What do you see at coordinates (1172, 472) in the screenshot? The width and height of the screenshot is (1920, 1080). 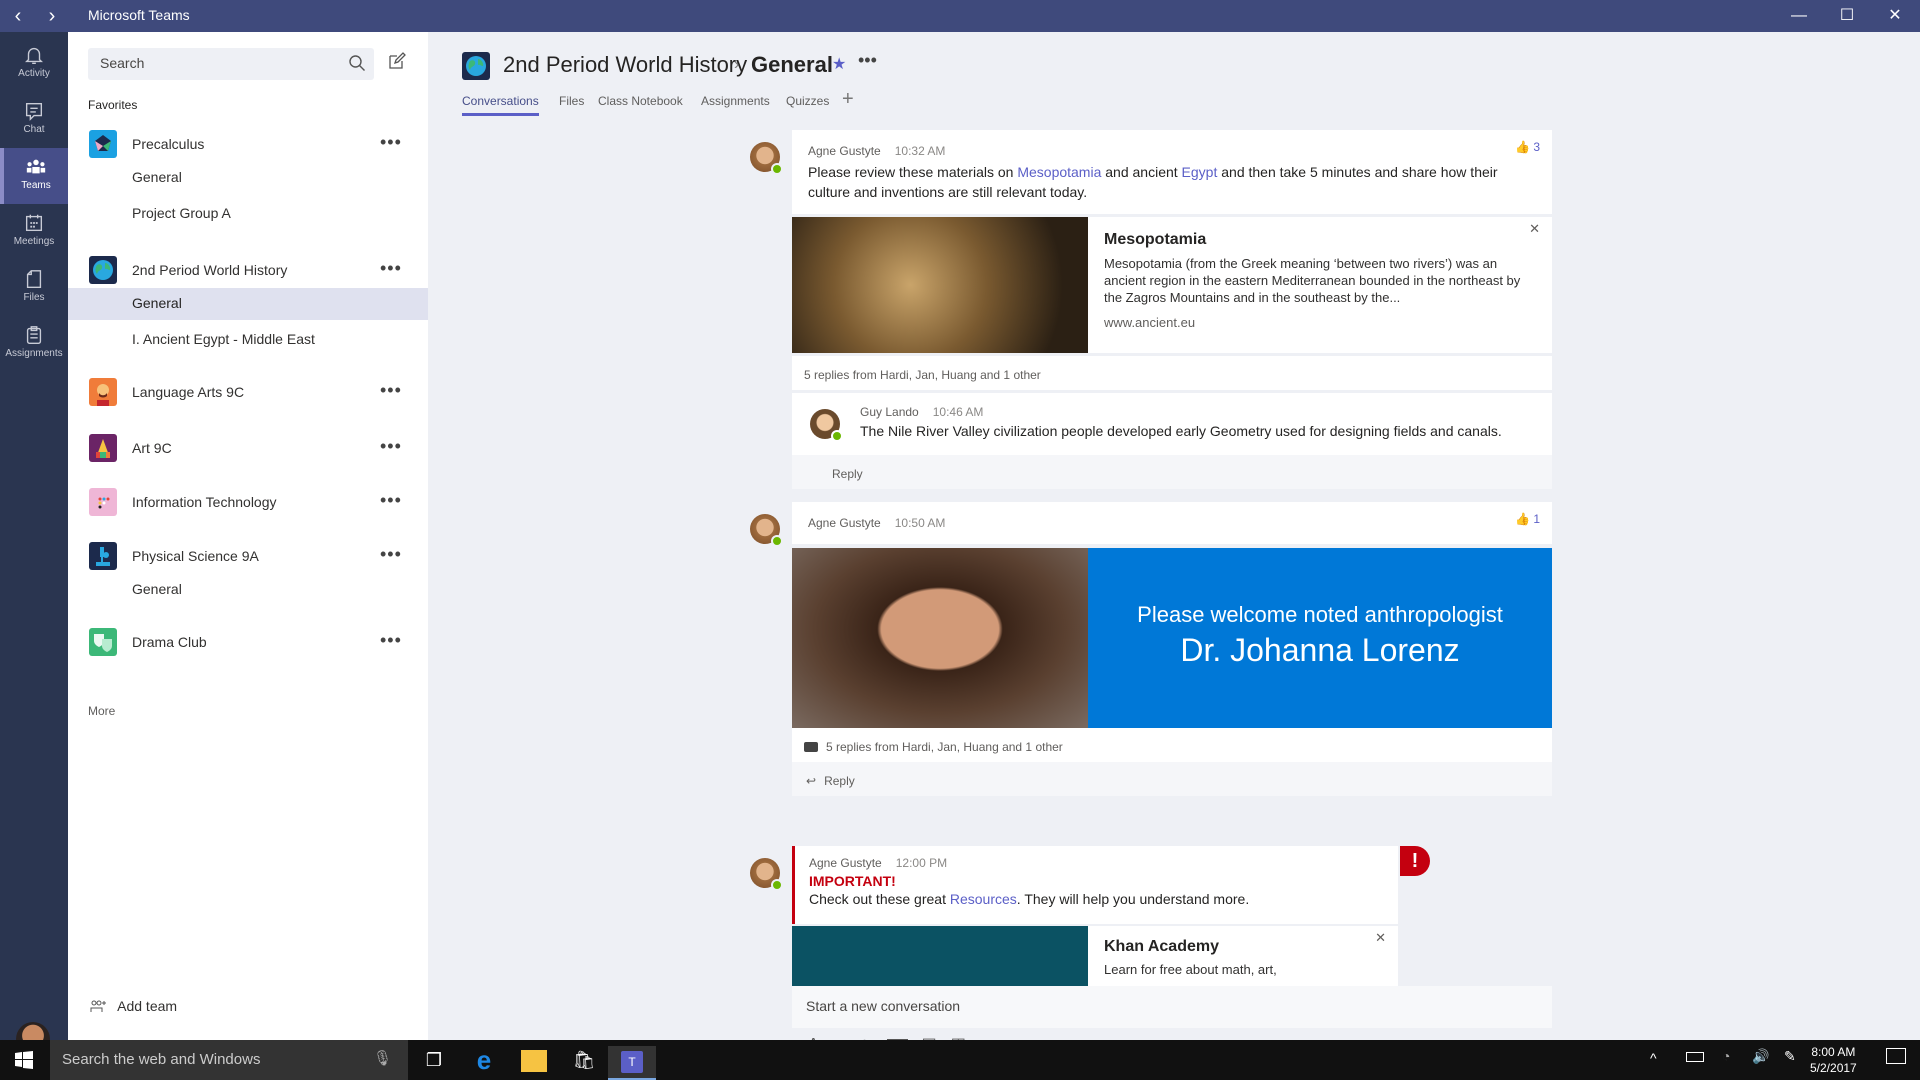 I see `reply-button: Reply` at bounding box center [1172, 472].